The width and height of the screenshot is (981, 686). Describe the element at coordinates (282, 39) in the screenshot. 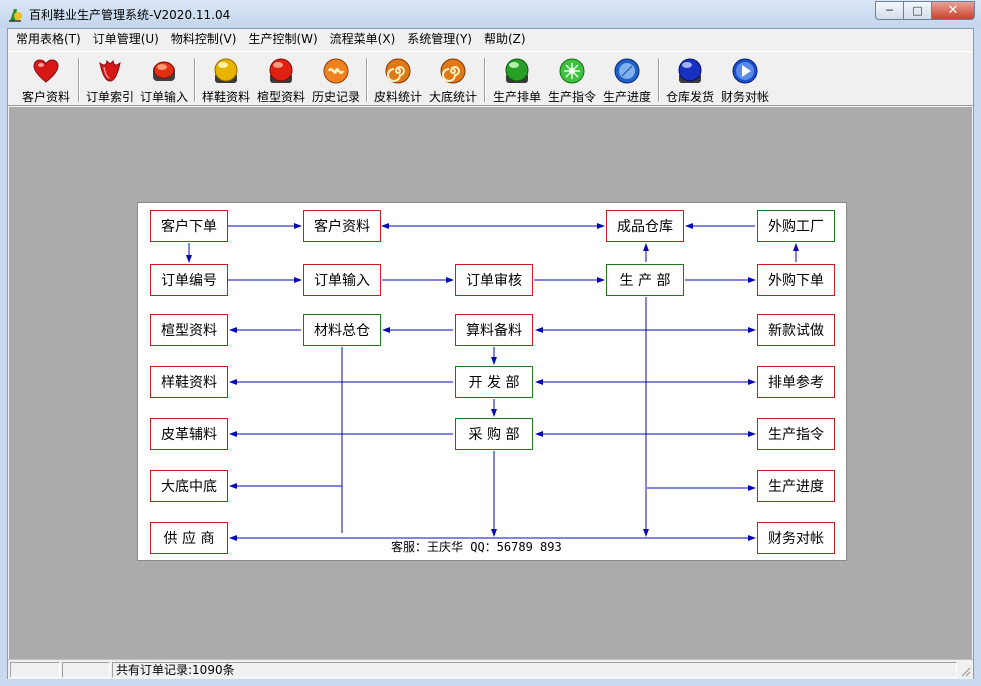

I see `menu-production-control: 生产控制(W)` at that location.